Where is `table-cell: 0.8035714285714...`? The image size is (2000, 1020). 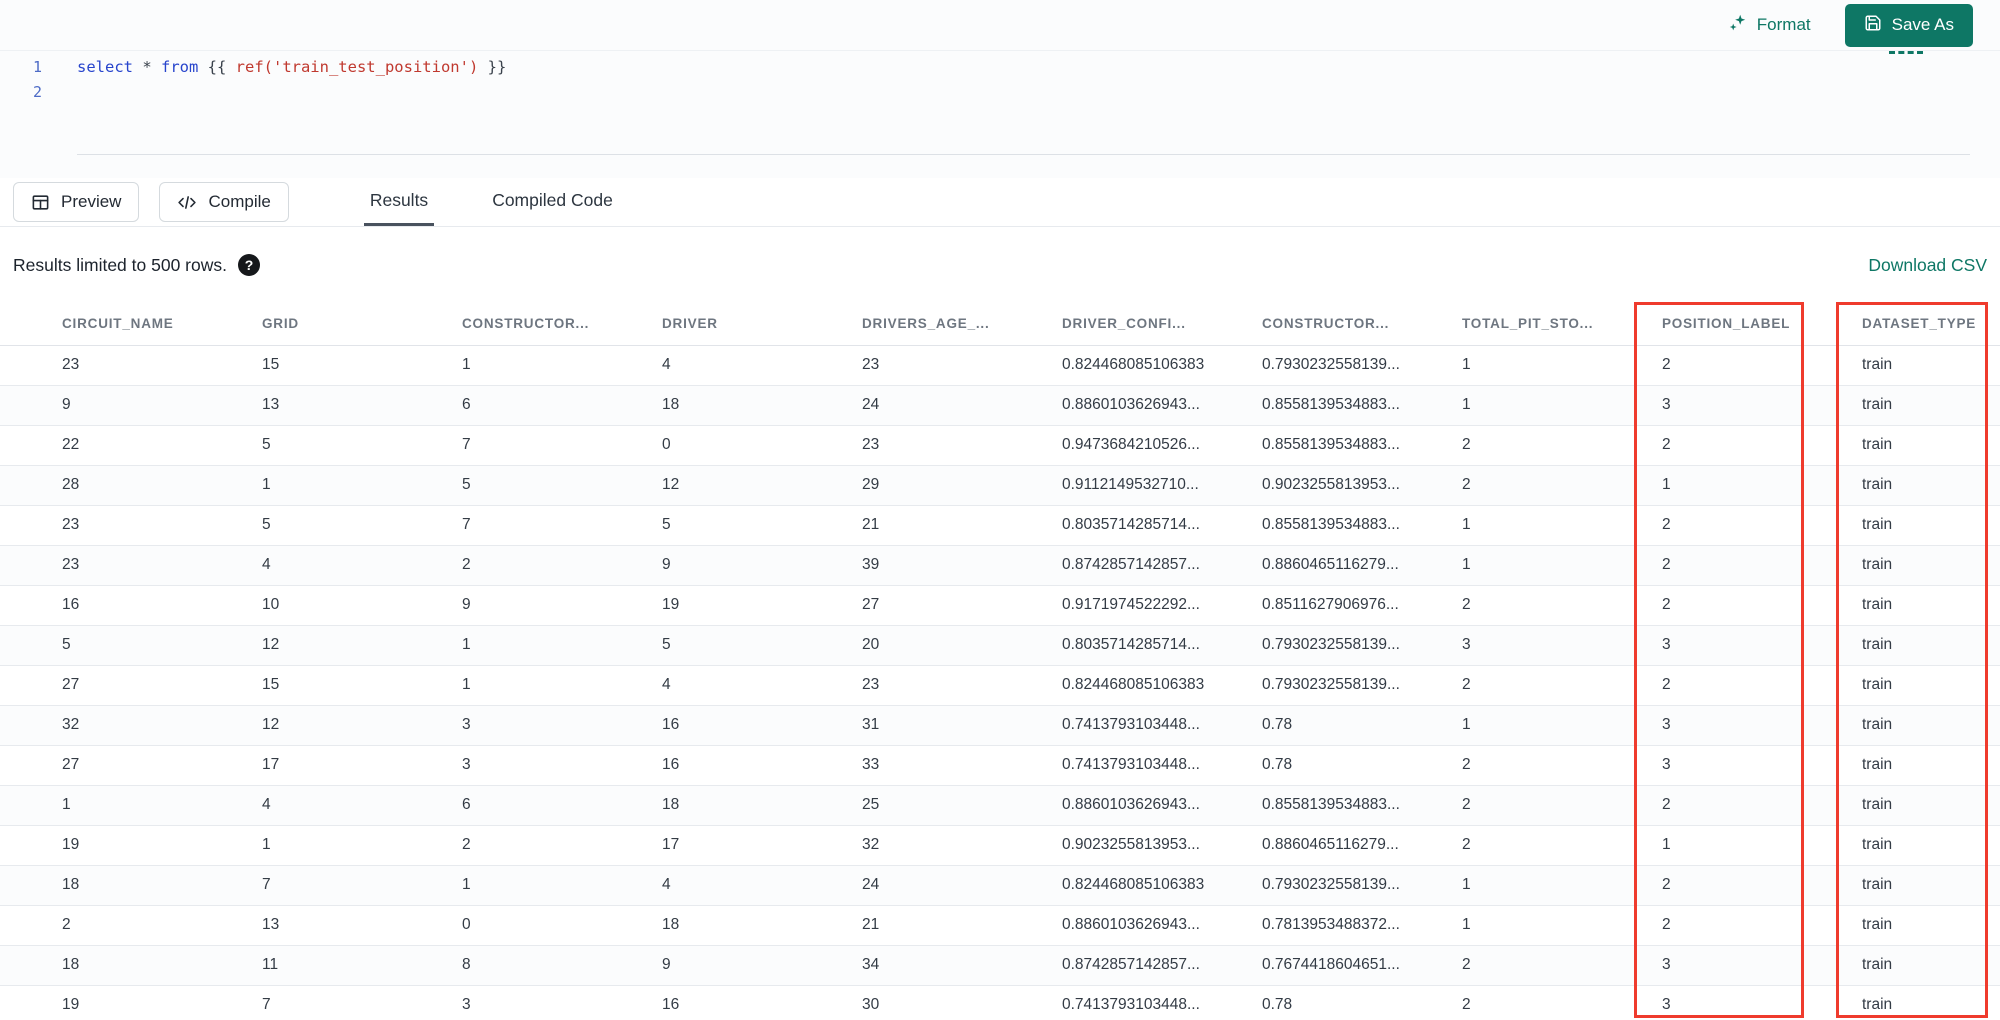 table-cell: 0.8035714285714... is located at coordinates (1162, 645).